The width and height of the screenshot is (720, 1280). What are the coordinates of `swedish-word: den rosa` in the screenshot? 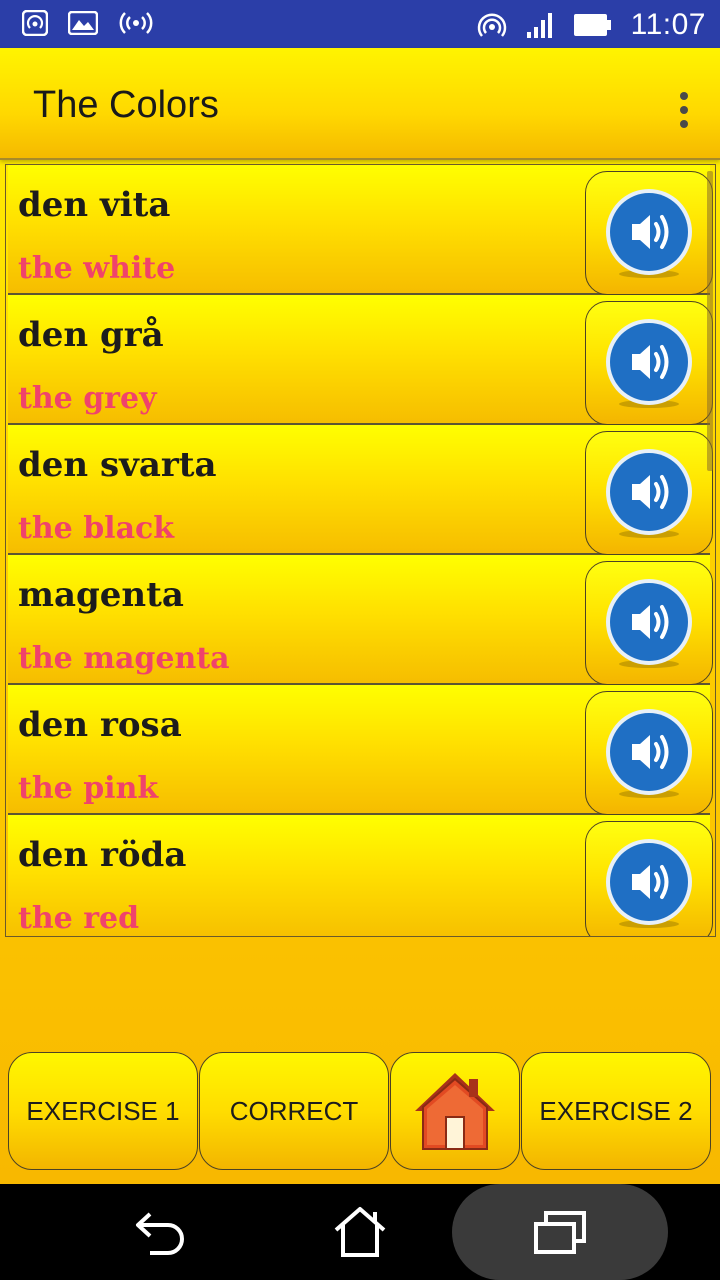 It's located at (100, 725).